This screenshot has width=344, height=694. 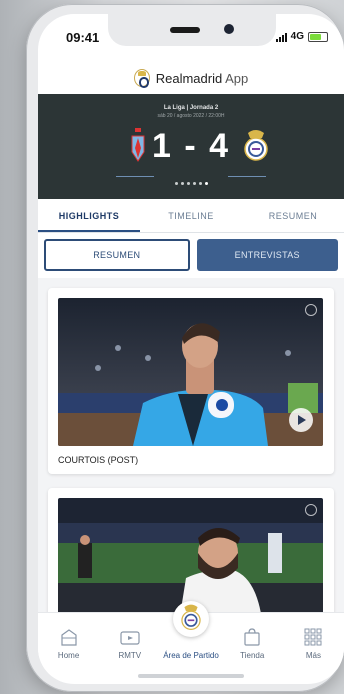 I want to click on nav-area-de-partido: Área de Partido, so click(x=190, y=635).